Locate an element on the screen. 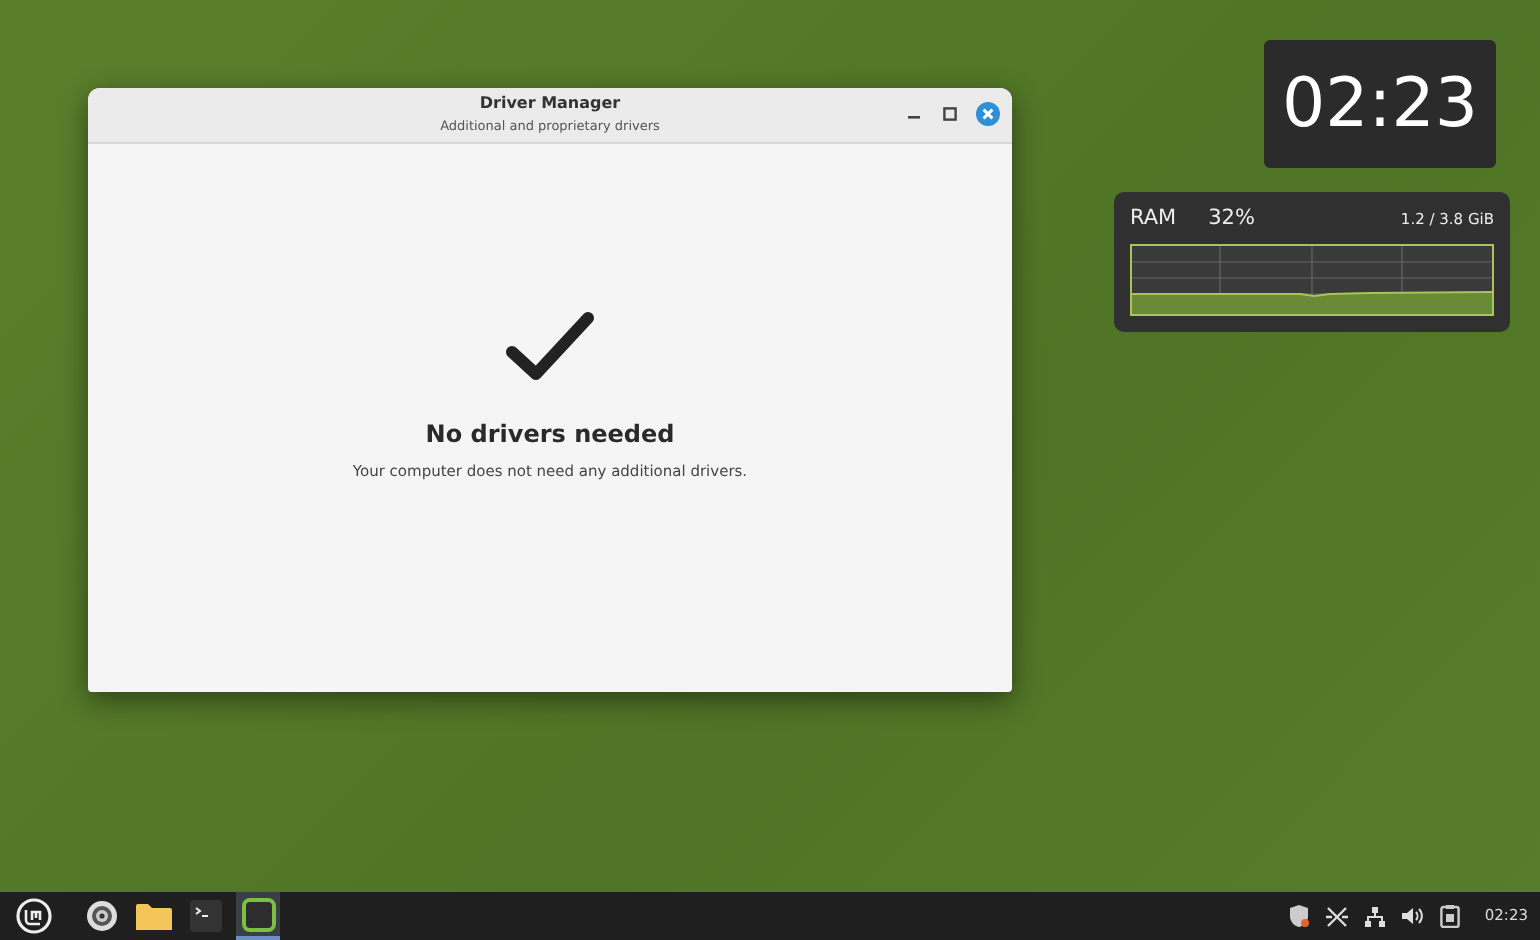 This screenshot has width=1540, height=940. ram-percent: 32% is located at coordinates (1231, 219).